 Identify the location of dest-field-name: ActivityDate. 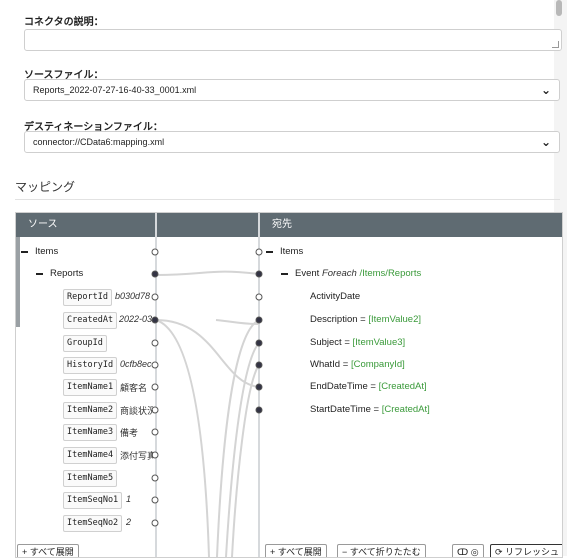
(335, 296).